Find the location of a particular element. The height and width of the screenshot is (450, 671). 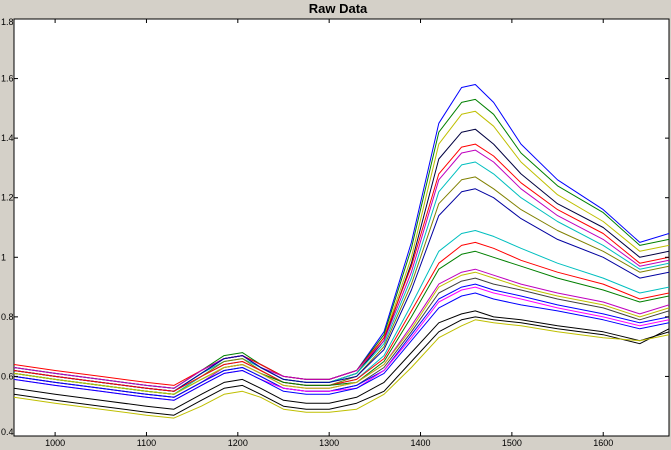

x-tick-label: 1300 is located at coordinates (329, 443).